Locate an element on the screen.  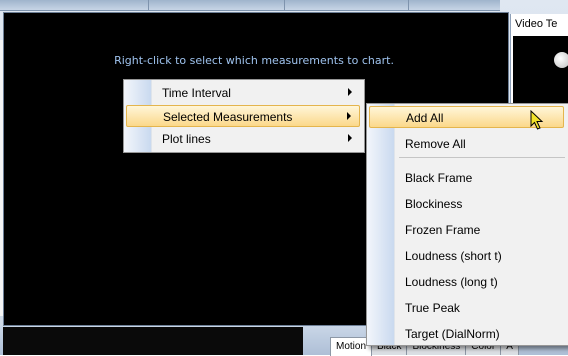
bottom-chart-area is located at coordinates (153, 341).